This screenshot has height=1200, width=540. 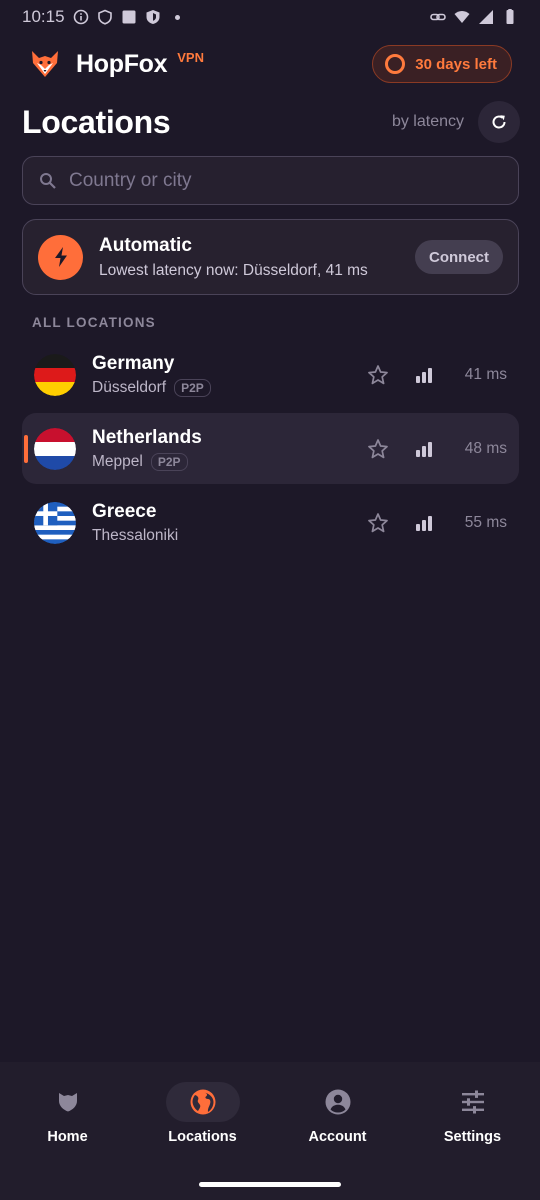 What do you see at coordinates (67, 1137) in the screenshot?
I see `nav-label: Home` at bounding box center [67, 1137].